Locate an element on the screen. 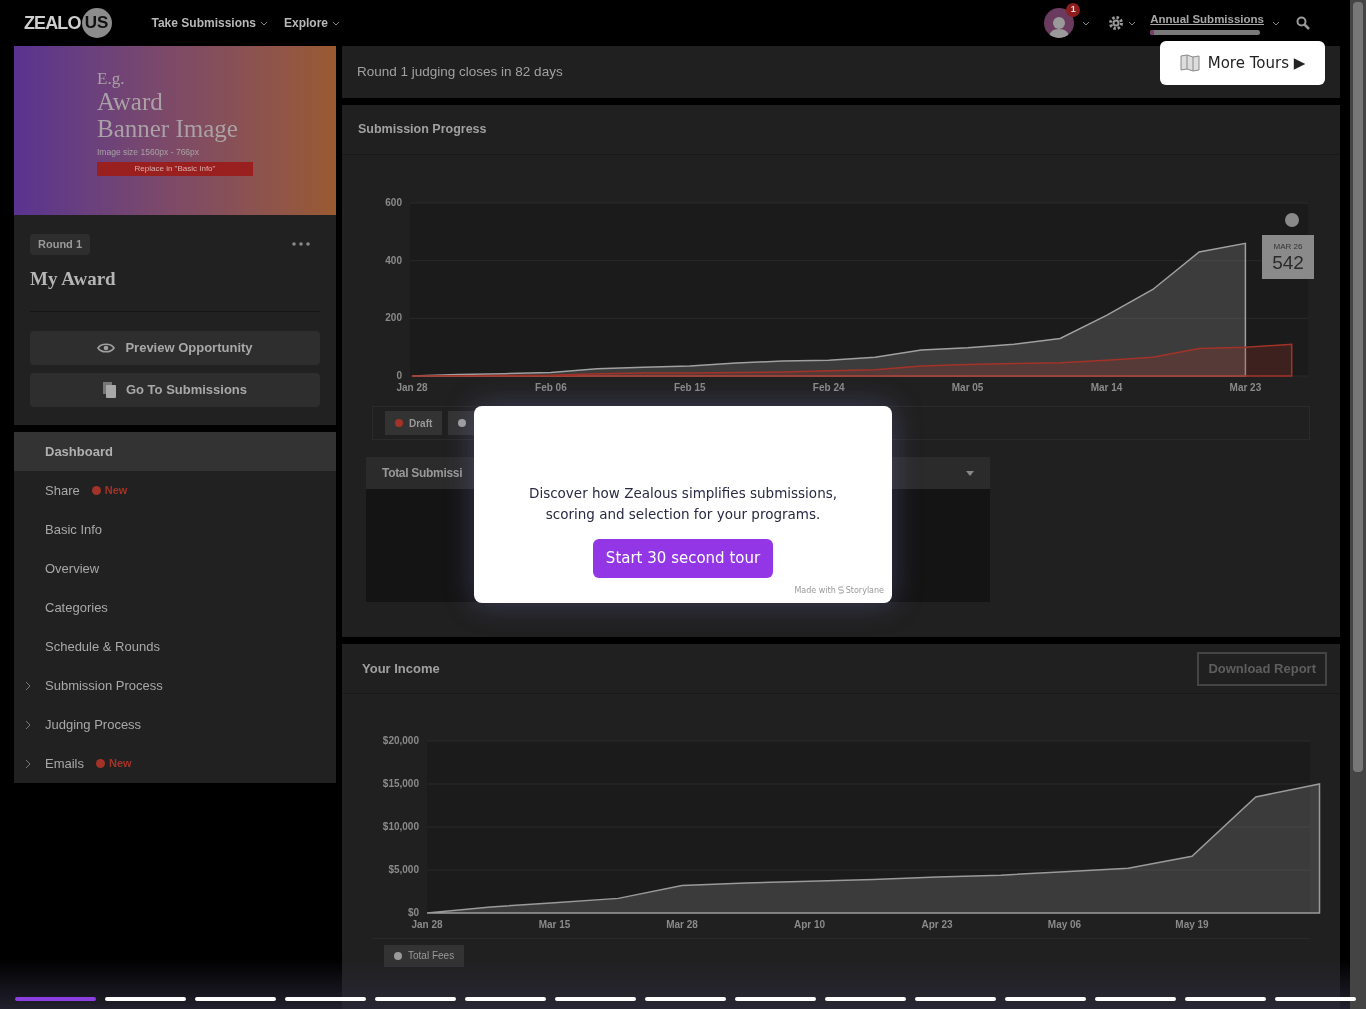 The width and height of the screenshot is (1366, 1009). card-title: Your Income is located at coordinates (401, 668).